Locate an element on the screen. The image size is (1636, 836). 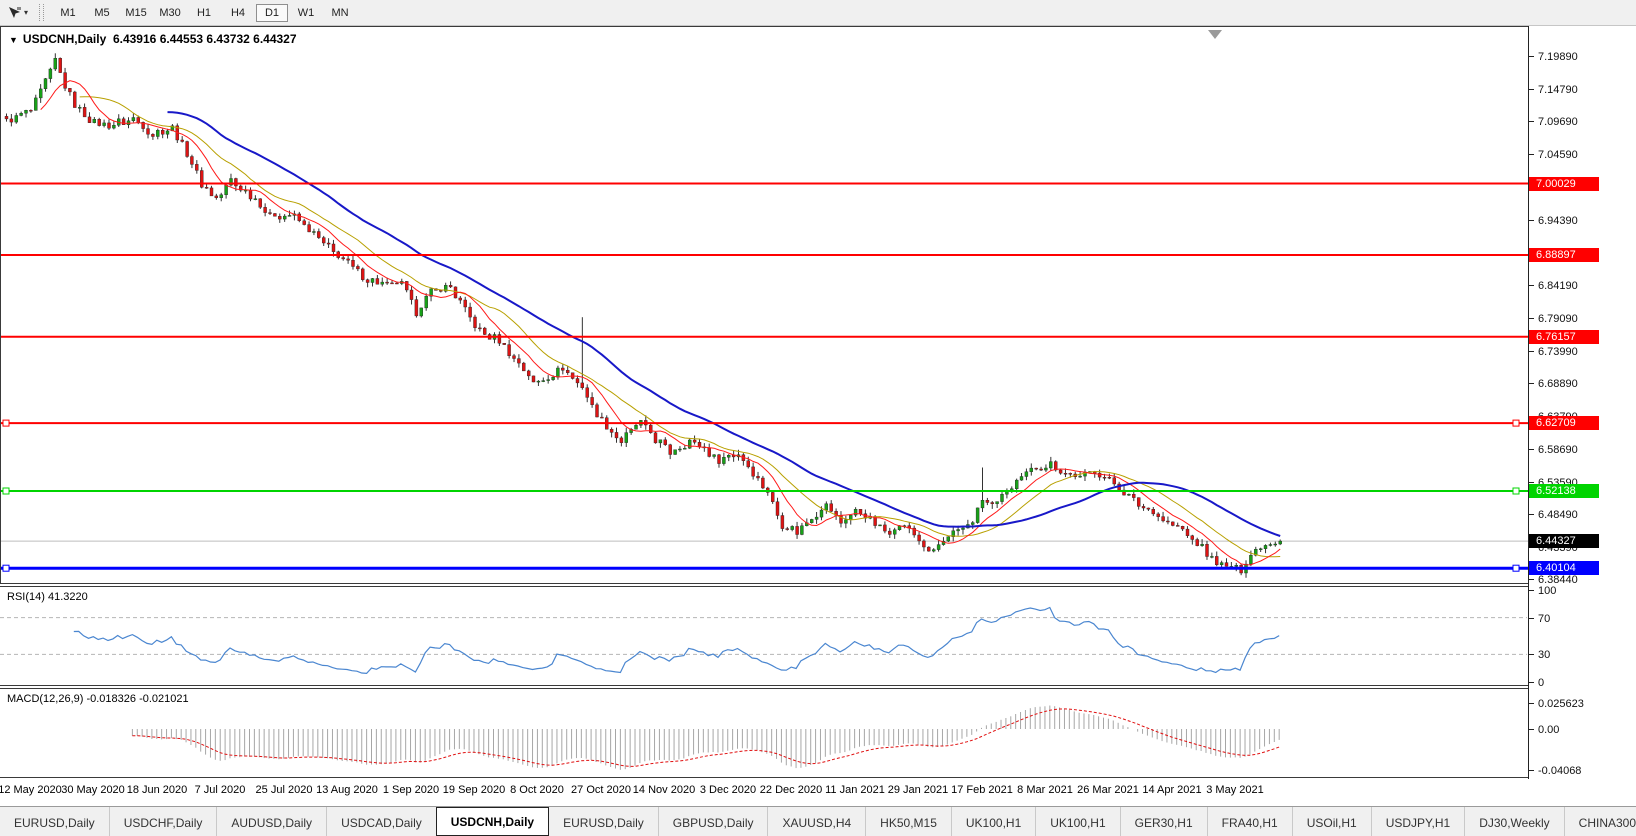
rsi-axis-tick: 0 is located at coordinates (1536, 682).